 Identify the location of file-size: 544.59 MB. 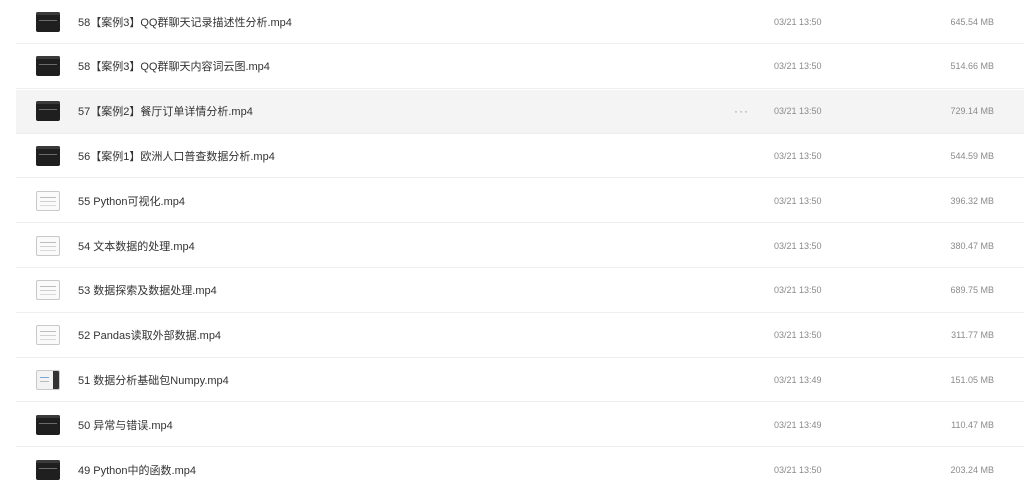
(972, 155).